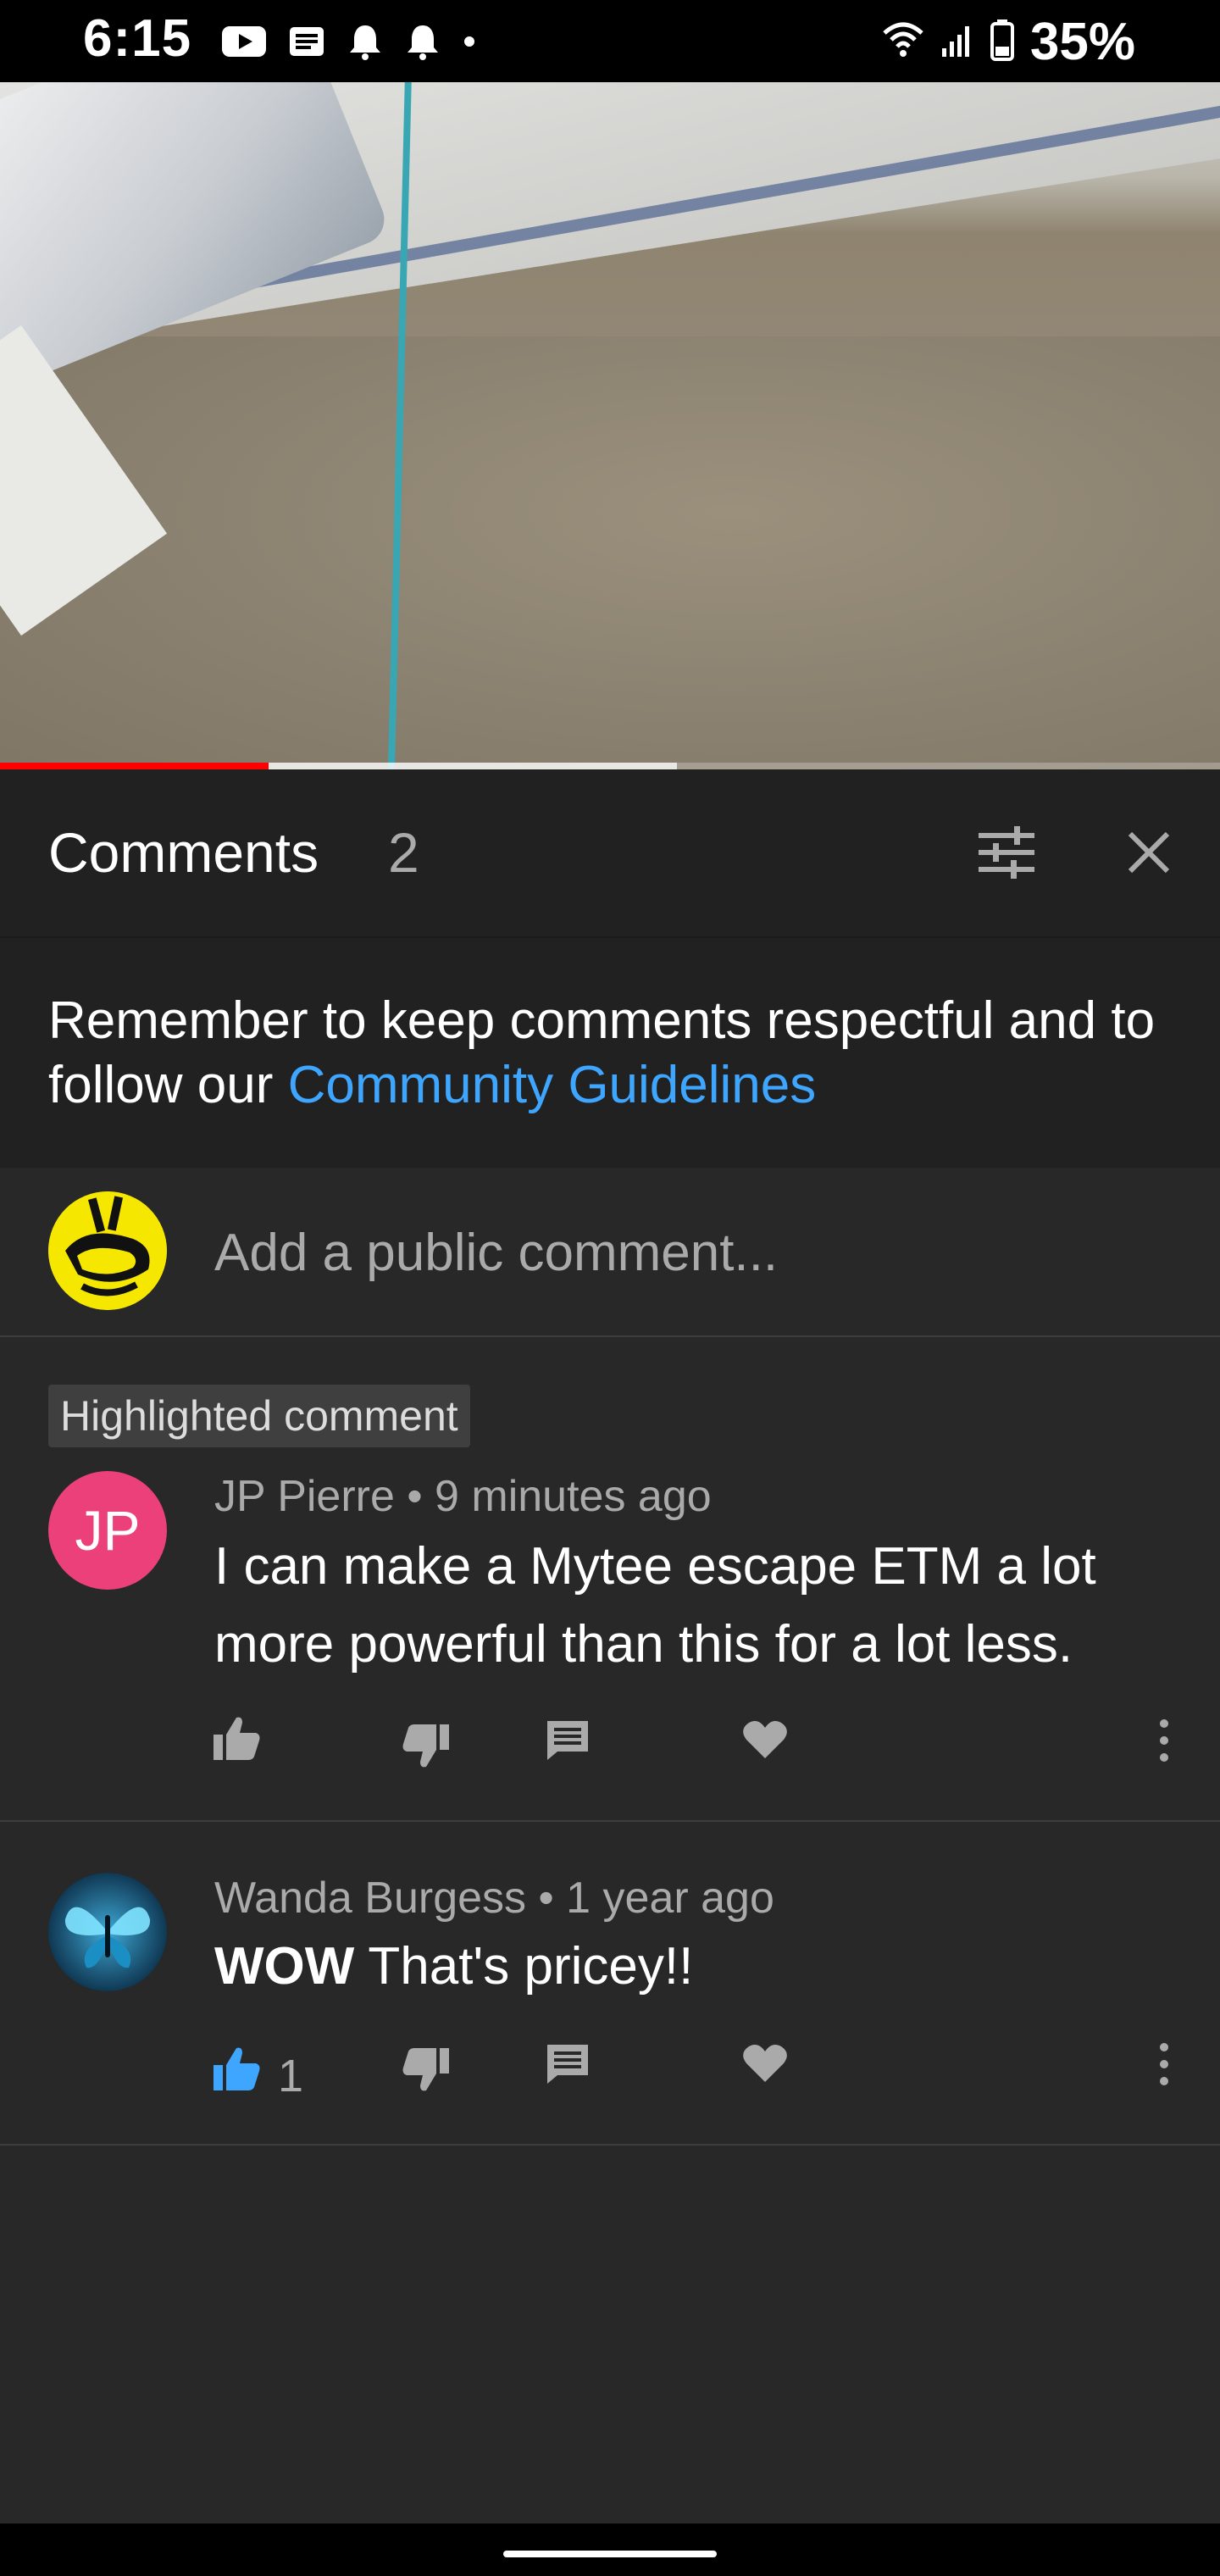  I want to click on comment-text-rest: That's pricey!!, so click(524, 1966).